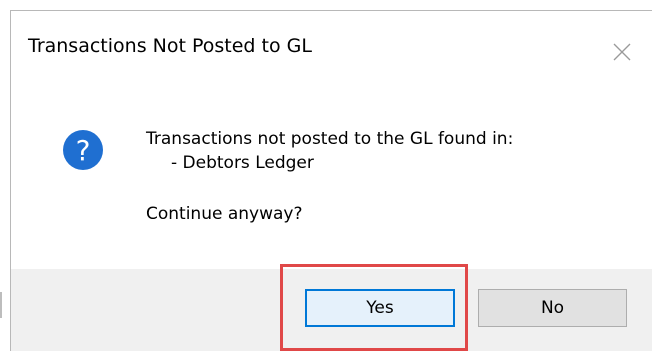  I want to click on question-icon: ?, so click(83, 150).